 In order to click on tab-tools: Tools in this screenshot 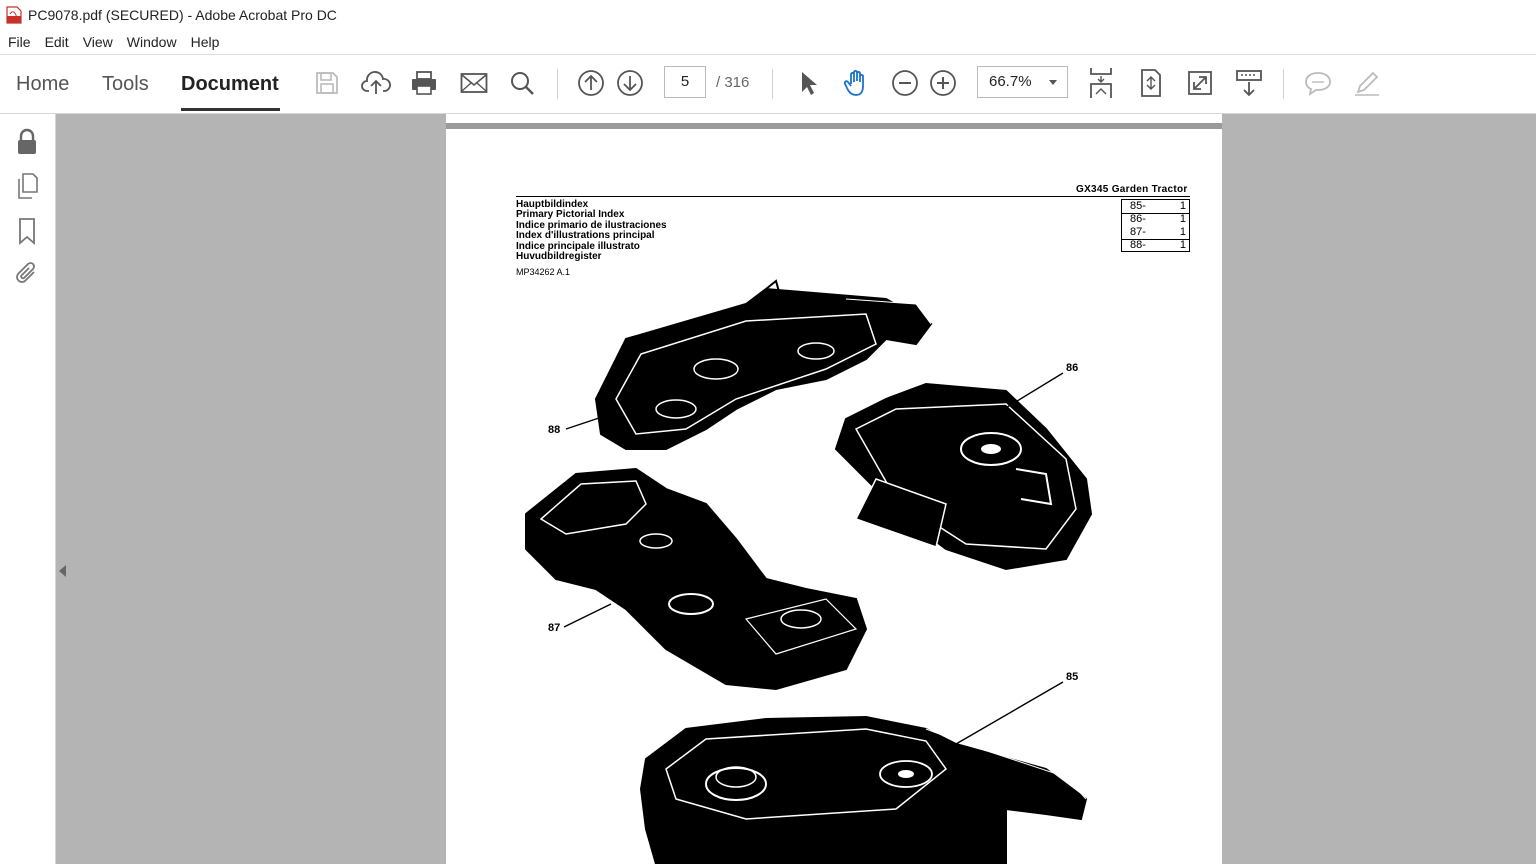, I will do `click(125, 84)`.